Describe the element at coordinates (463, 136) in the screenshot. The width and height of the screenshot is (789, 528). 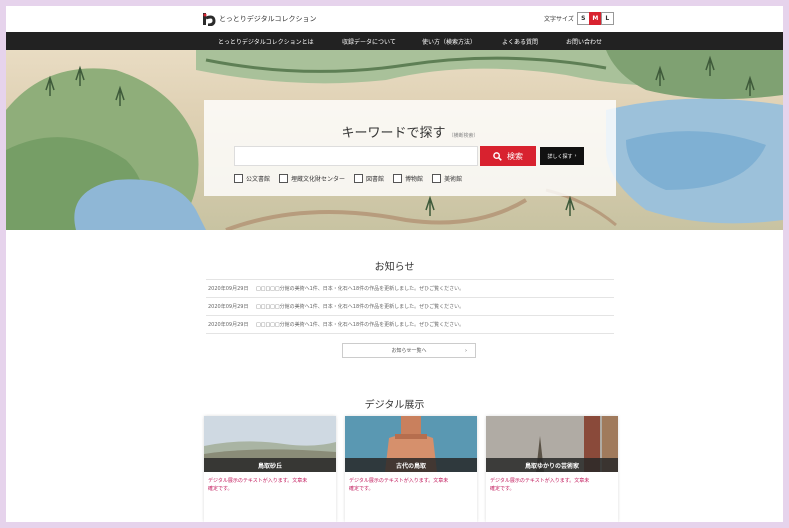
I see `search-title-note: （横断検索）` at that location.